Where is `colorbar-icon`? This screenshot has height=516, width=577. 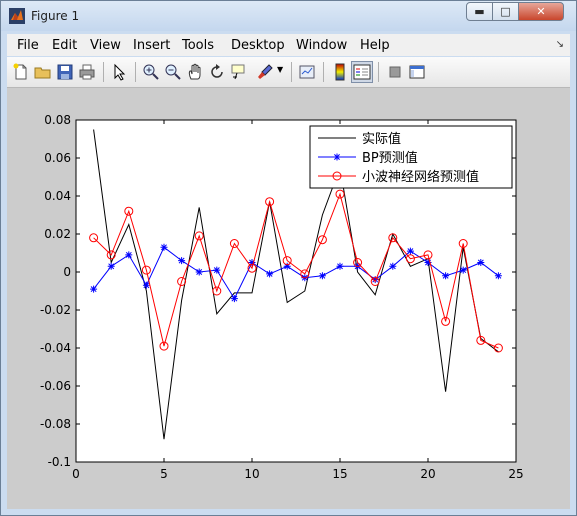
colorbar-icon is located at coordinates (340, 72).